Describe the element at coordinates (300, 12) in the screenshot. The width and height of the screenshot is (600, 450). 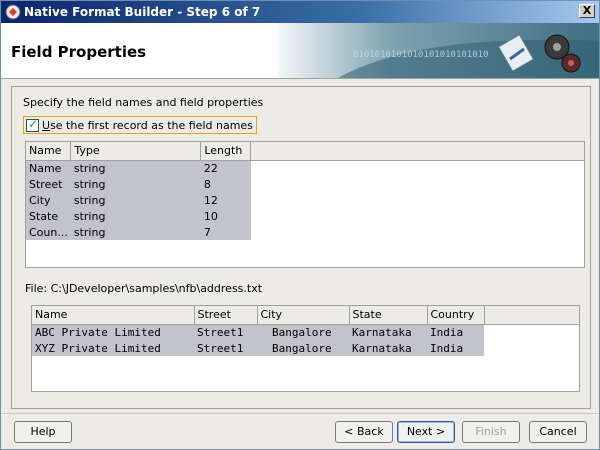
I see `title-bar: Native Format Builder - Step 6 of 7 X` at that location.